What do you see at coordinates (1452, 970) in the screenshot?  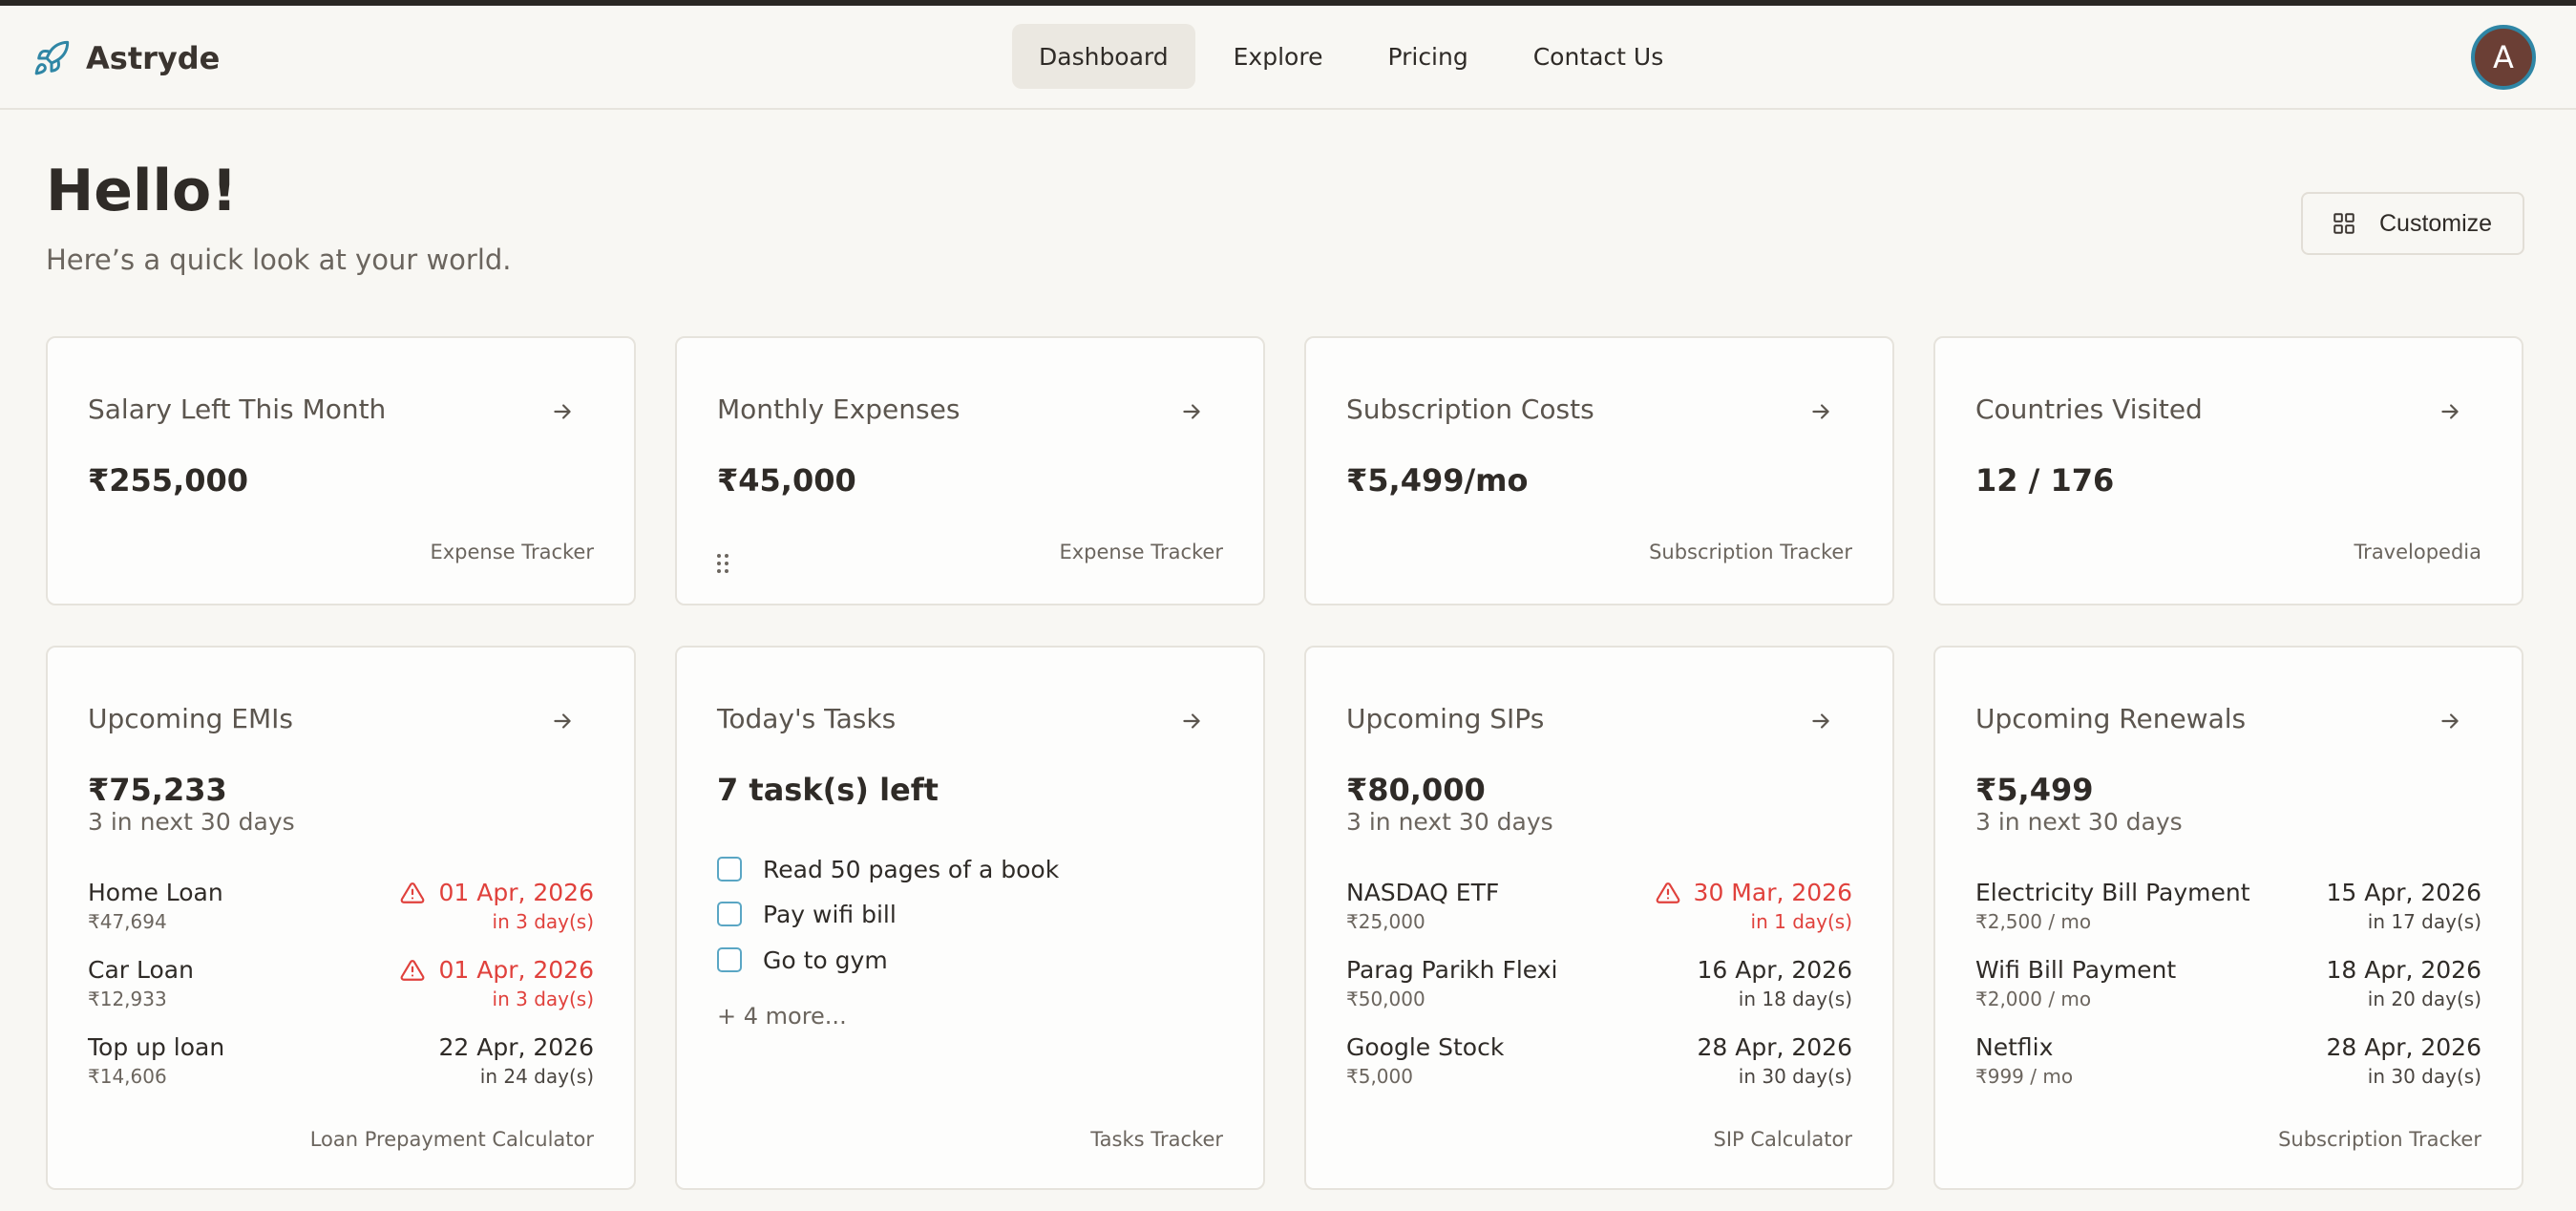 I see `item-name: Parag Parikh Flexi` at bounding box center [1452, 970].